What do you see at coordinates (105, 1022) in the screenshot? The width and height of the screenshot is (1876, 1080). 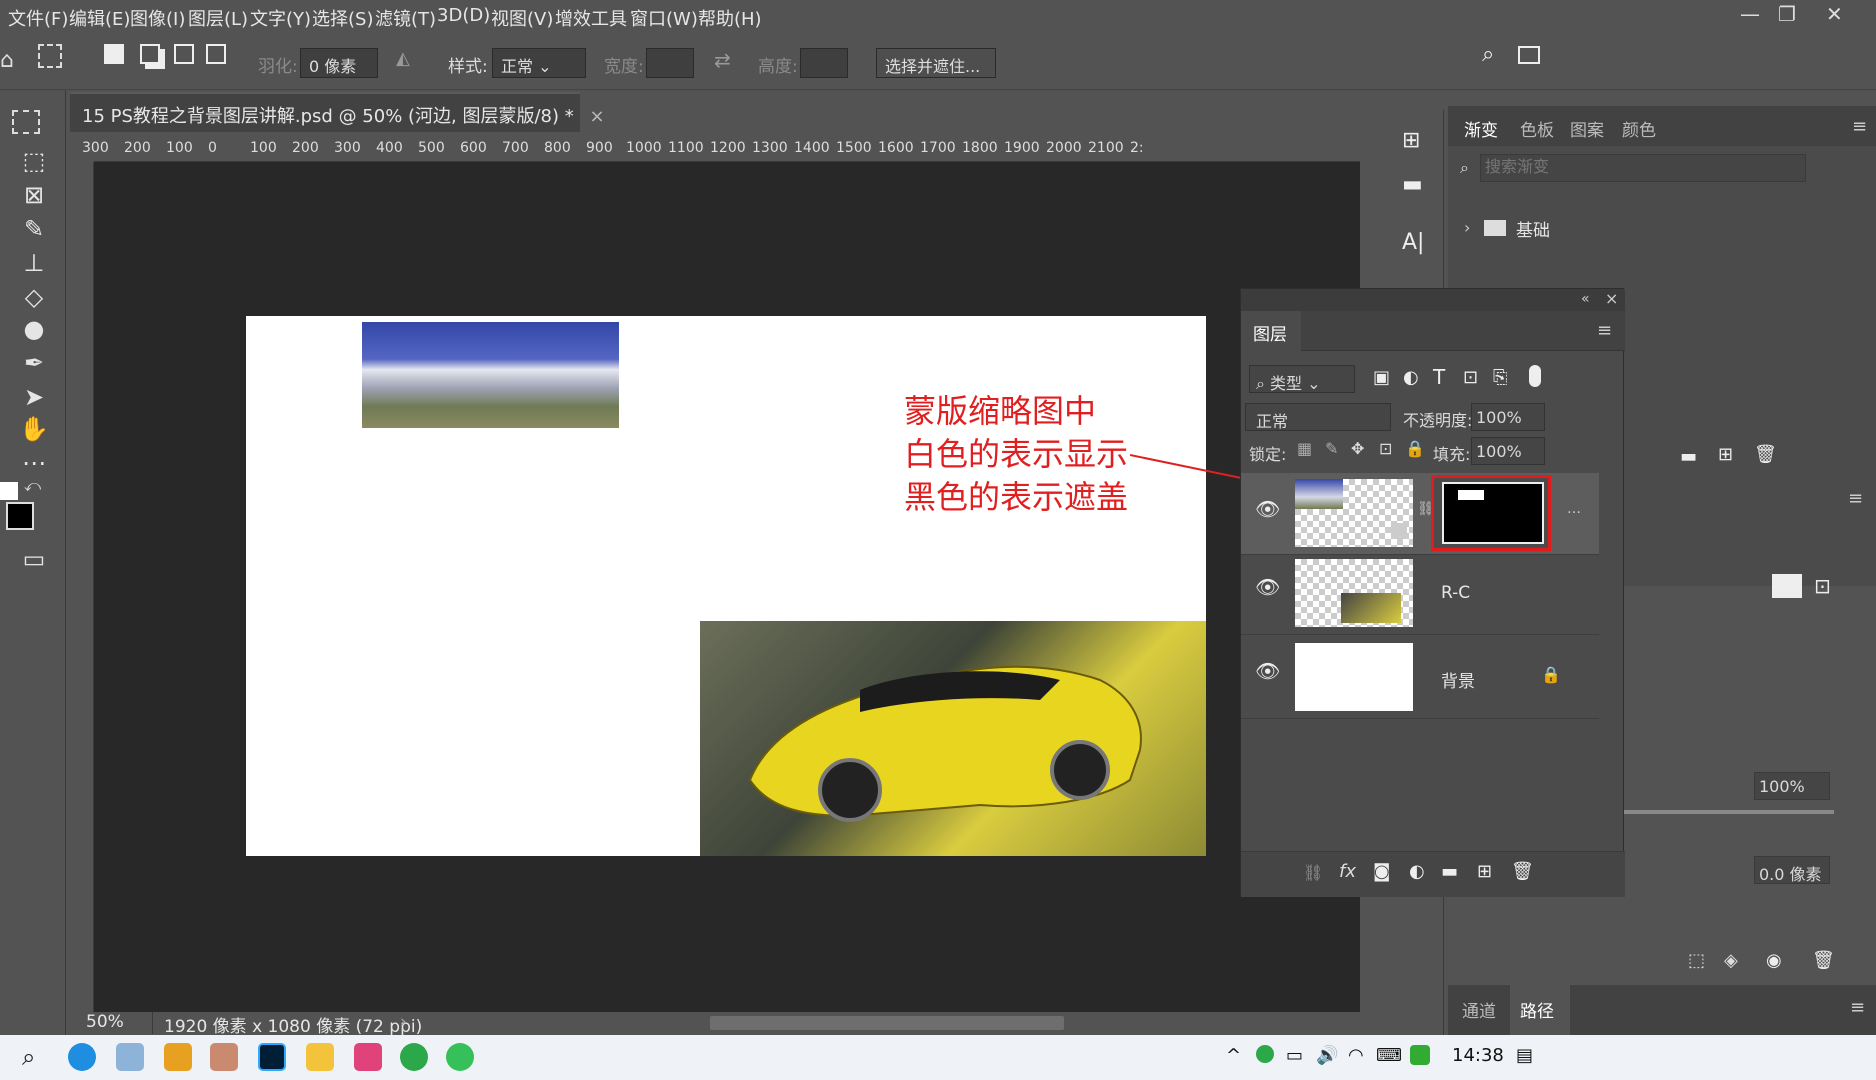 I see `zoom-level: 50%` at bounding box center [105, 1022].